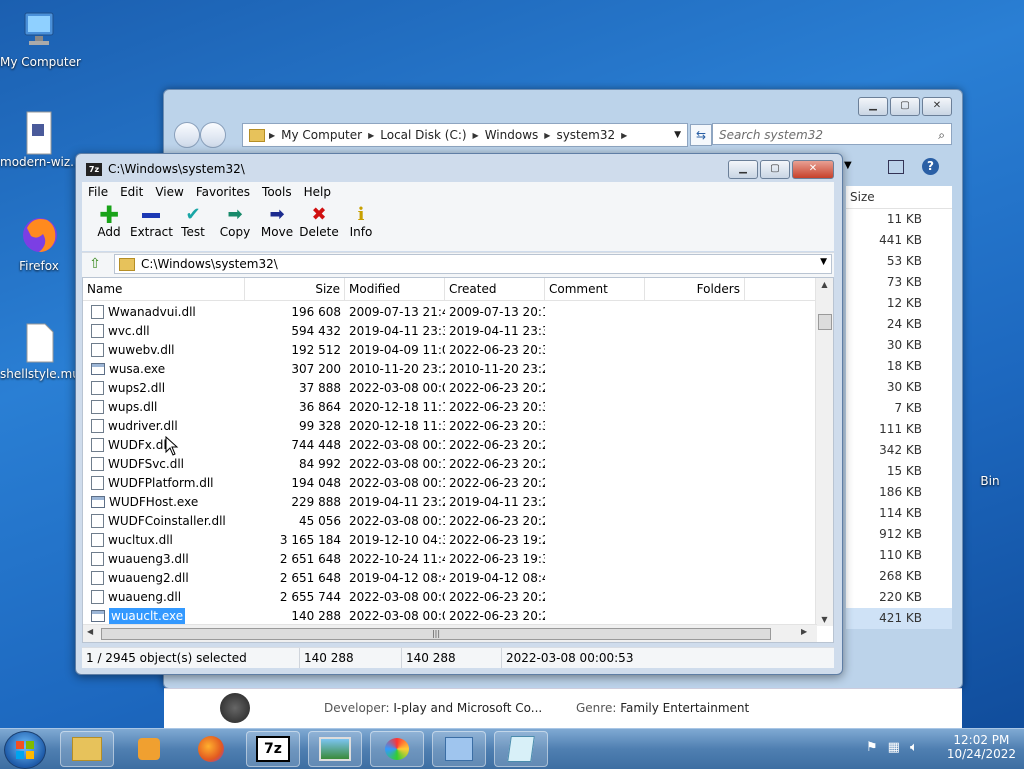 This screenshot has width=1024, height=769. I want to click on menu-help: Help, so click(317, 192).